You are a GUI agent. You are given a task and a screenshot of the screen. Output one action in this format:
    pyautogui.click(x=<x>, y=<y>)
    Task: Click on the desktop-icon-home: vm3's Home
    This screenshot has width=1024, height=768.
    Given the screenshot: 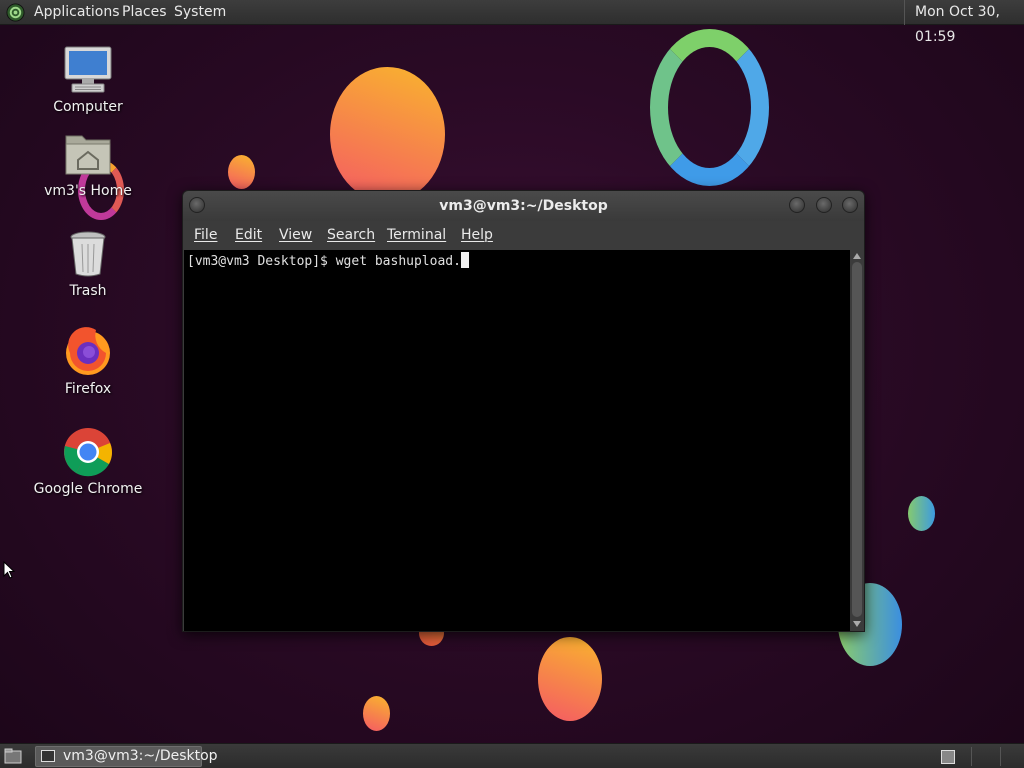 What is the action you would take?
    pyautogui.click(x=88, y=163)
    